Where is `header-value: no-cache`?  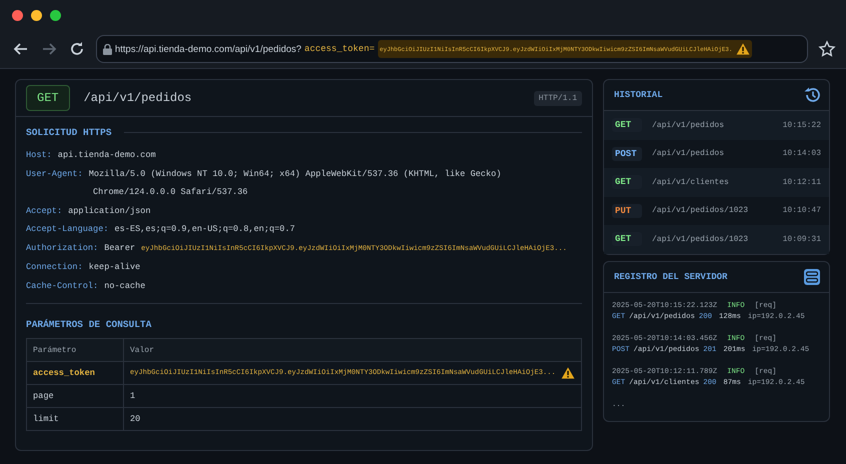 header-value: no-cache is located at coordinates (125, 286).